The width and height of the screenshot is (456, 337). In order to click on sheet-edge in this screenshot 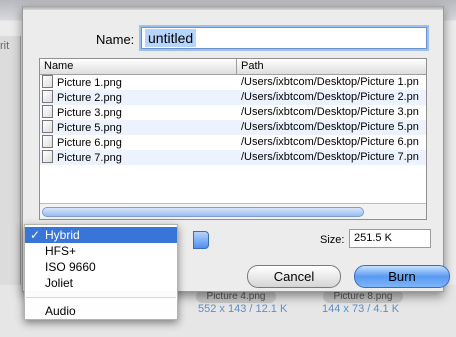, I will do `click(233, 8)`.